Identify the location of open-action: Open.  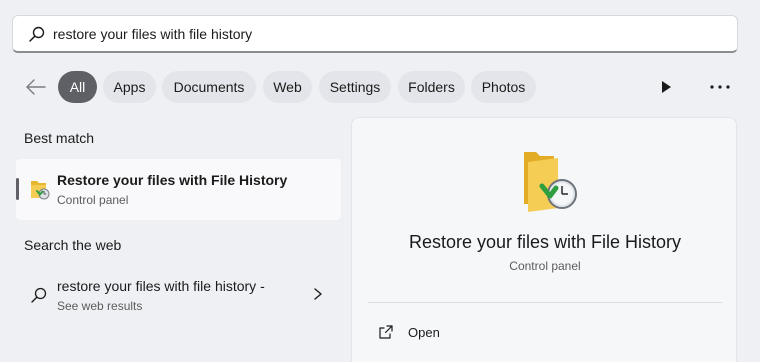
(545, 333).